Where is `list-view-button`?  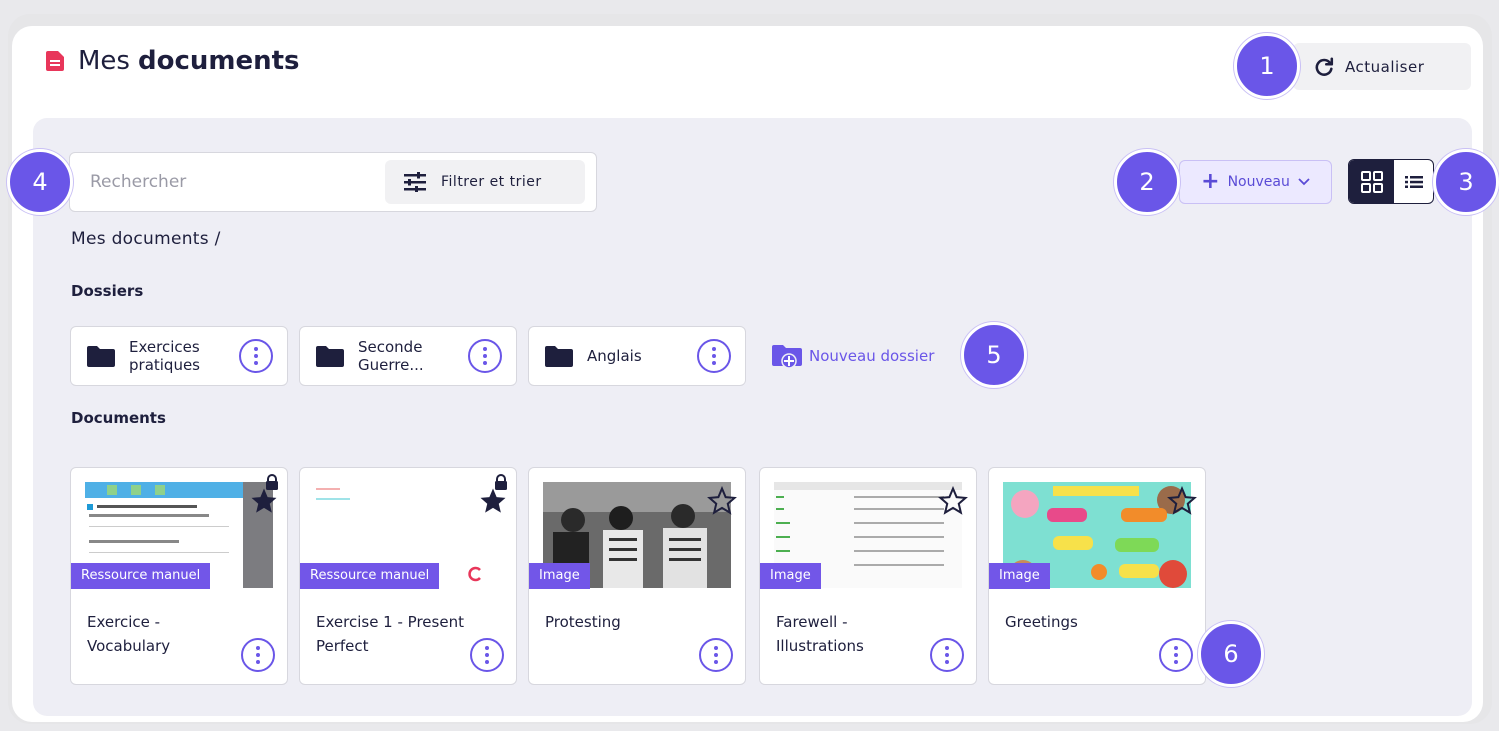
list-view-button is located at coordinates (1413, 181).